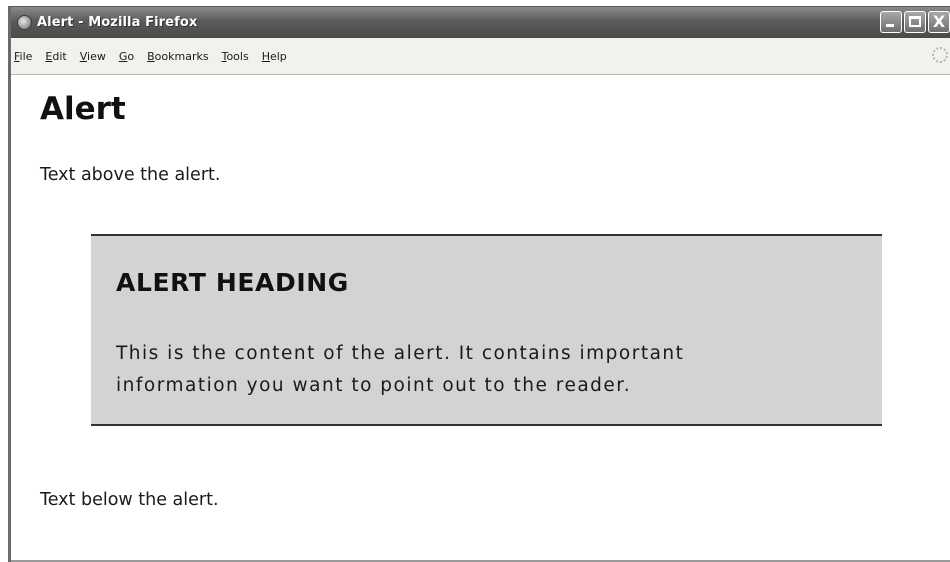 The width and height of the screenshot is (950, 562). I want to click on window-controls: X, so click(915, 22).